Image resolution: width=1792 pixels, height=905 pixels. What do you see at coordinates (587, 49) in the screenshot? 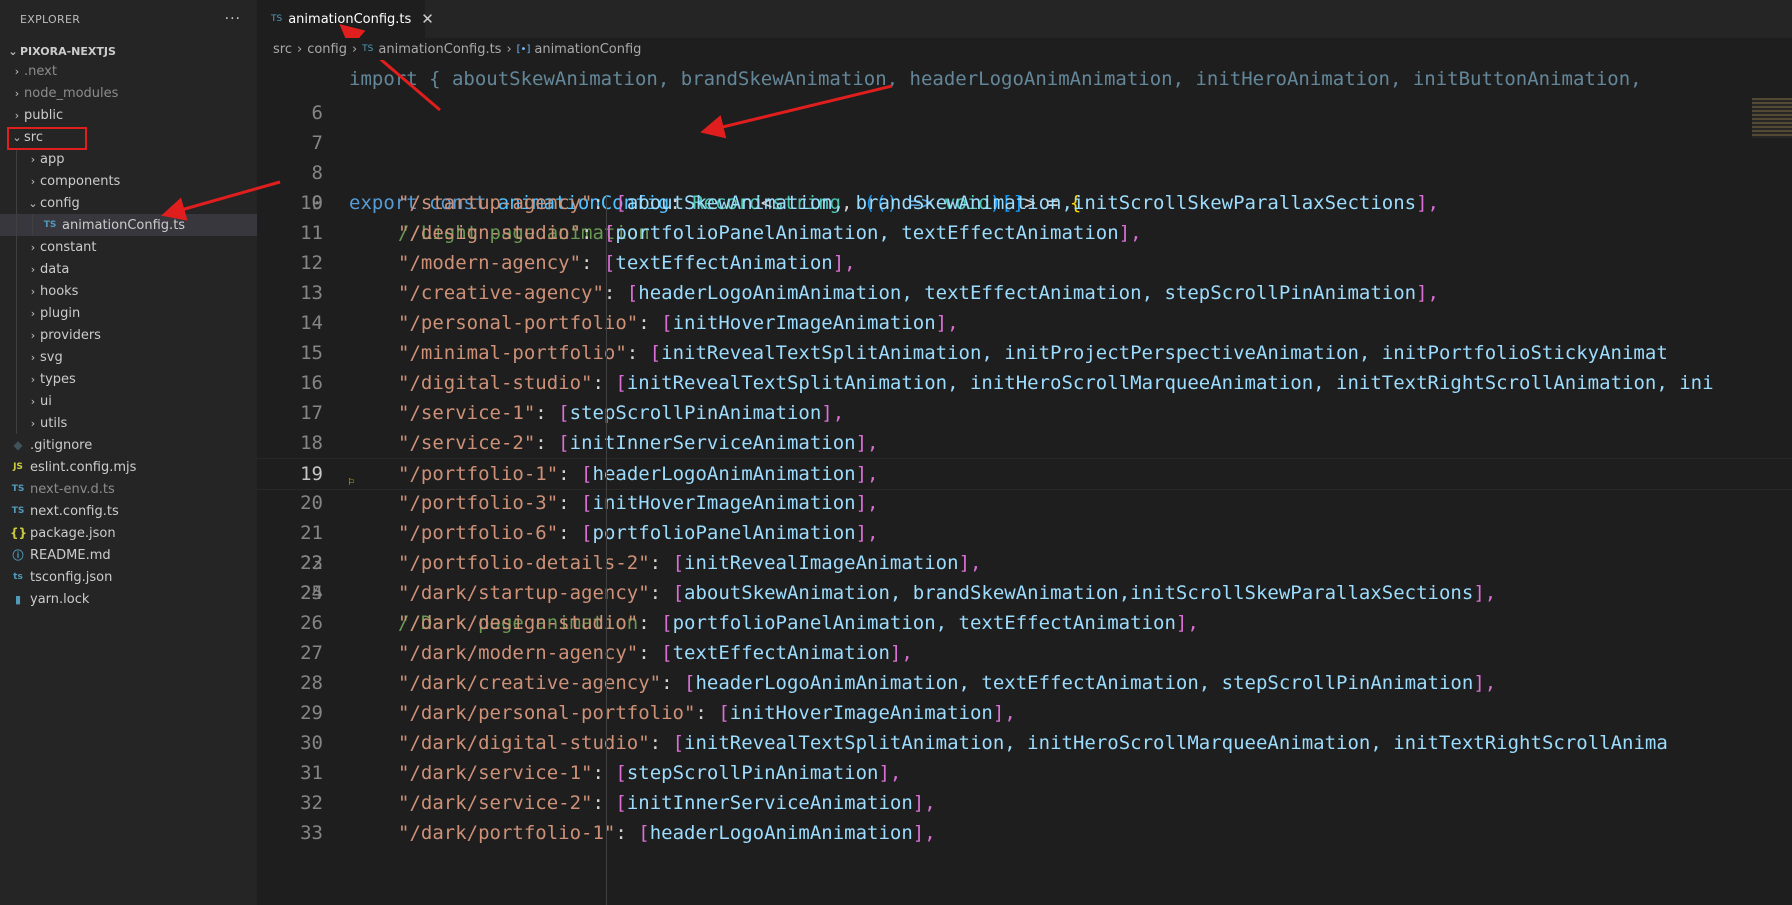
I see `breadcrumb-symbol: animationConfig` at bounding box center [587, 49].